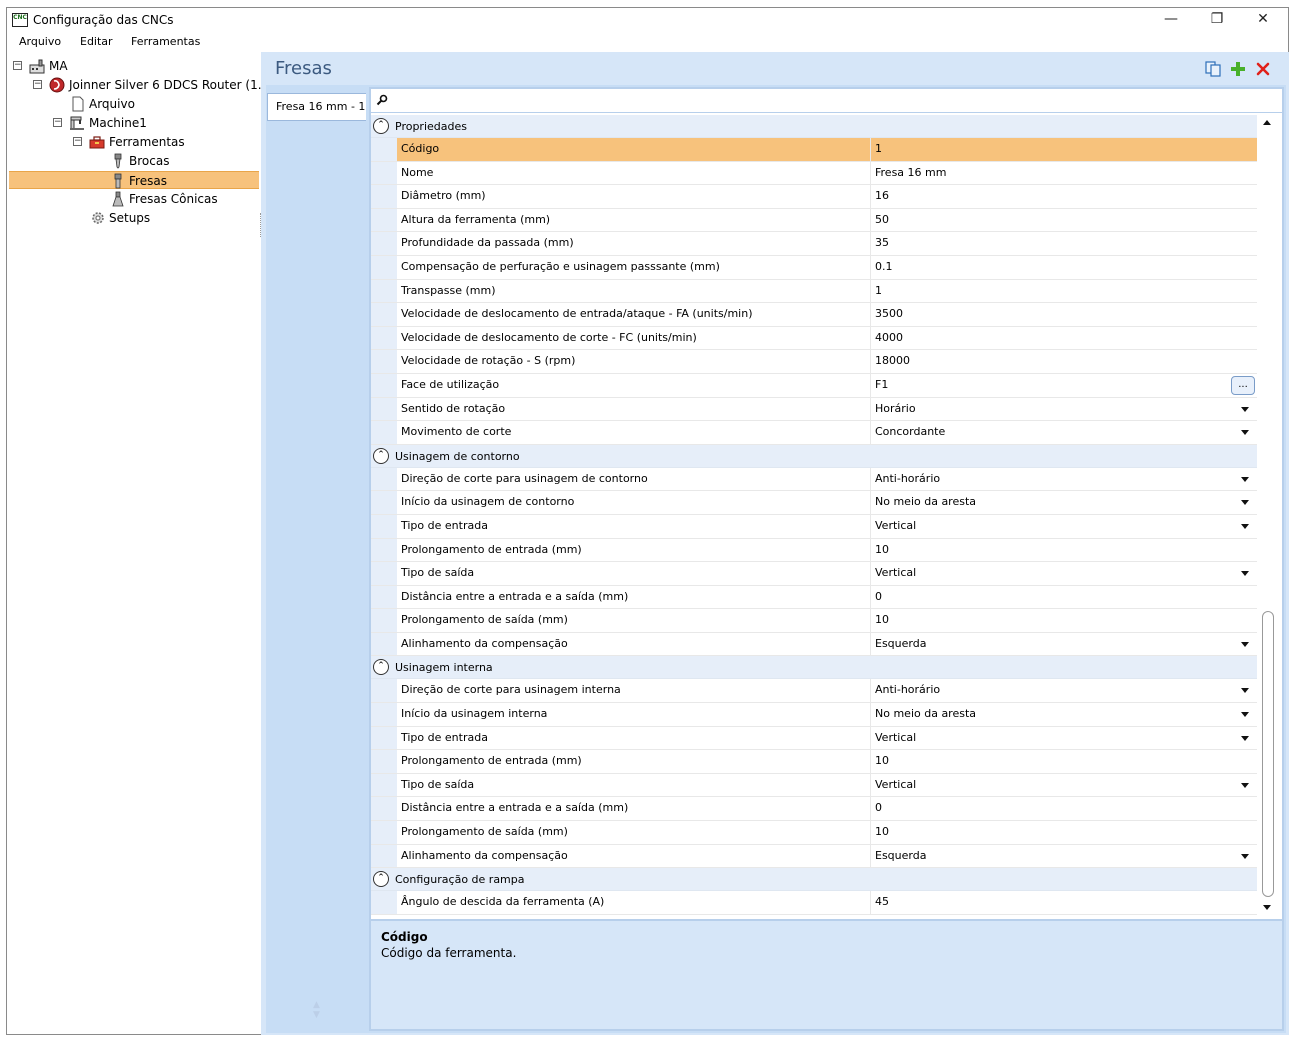  Describe the element at coordinates (1238, 69) in the screenshot. I see `add-button` at that location.